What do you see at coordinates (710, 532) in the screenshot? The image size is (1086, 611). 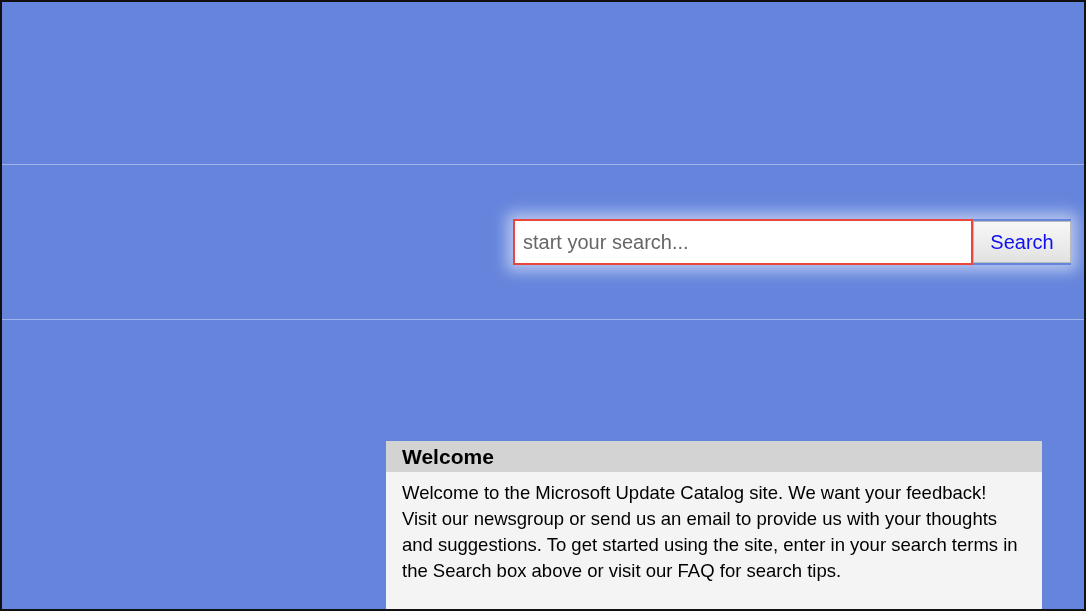 I see `welcome-text: Welcome to the Microsoft Update Catalog site. We want your feedback! Visit our newsgroup or send us an email to provide us with your thoughts and suggestions. To get started using the site, enter in your search terms in the Search box above or visit our FAQ for search tips.` at bounding box center [710, 532].